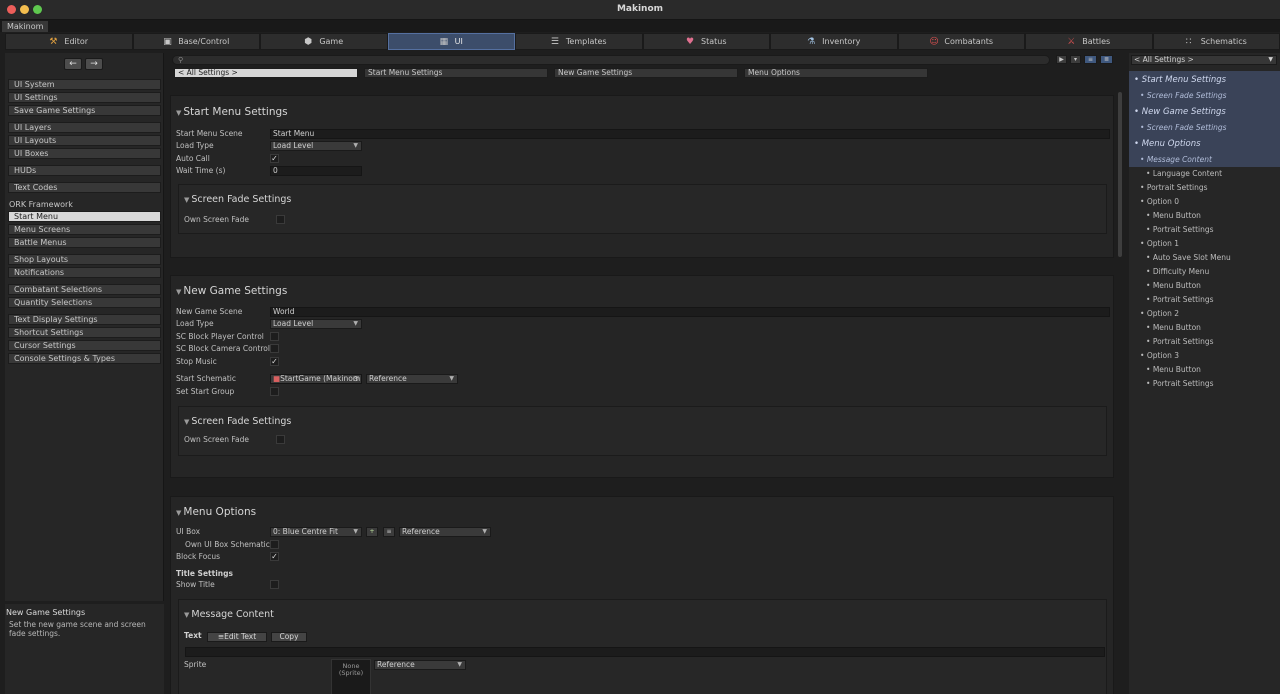  I want to click on list-icon: ≡, so click(389, 532).